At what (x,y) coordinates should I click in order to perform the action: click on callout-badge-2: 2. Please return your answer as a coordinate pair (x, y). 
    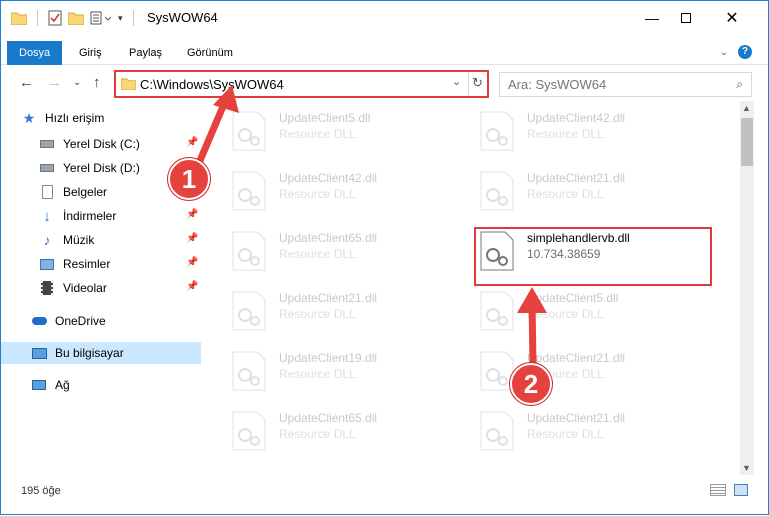
    Looking at the image, I should click on (531, 384).